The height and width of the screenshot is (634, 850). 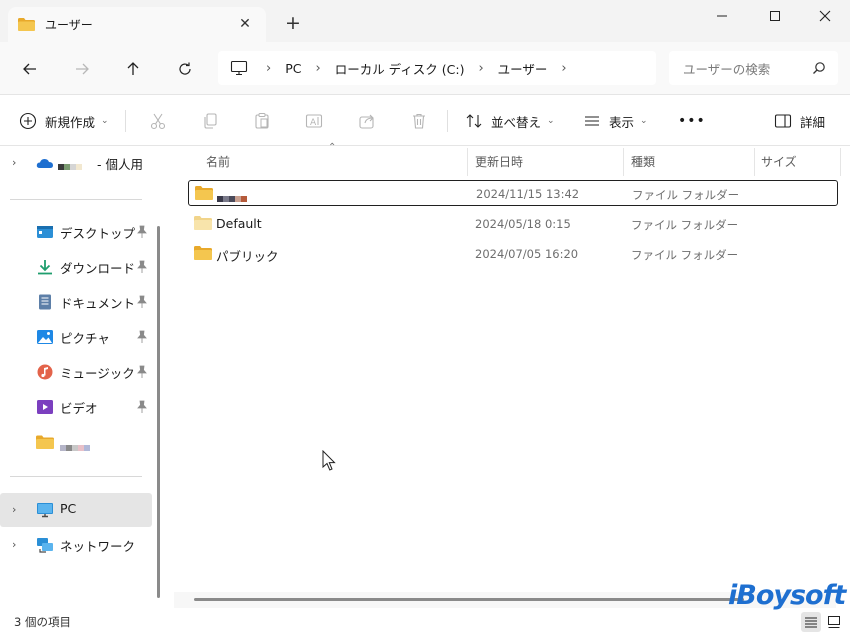 I want to click on trash-icon, so click(x=419, y=121).